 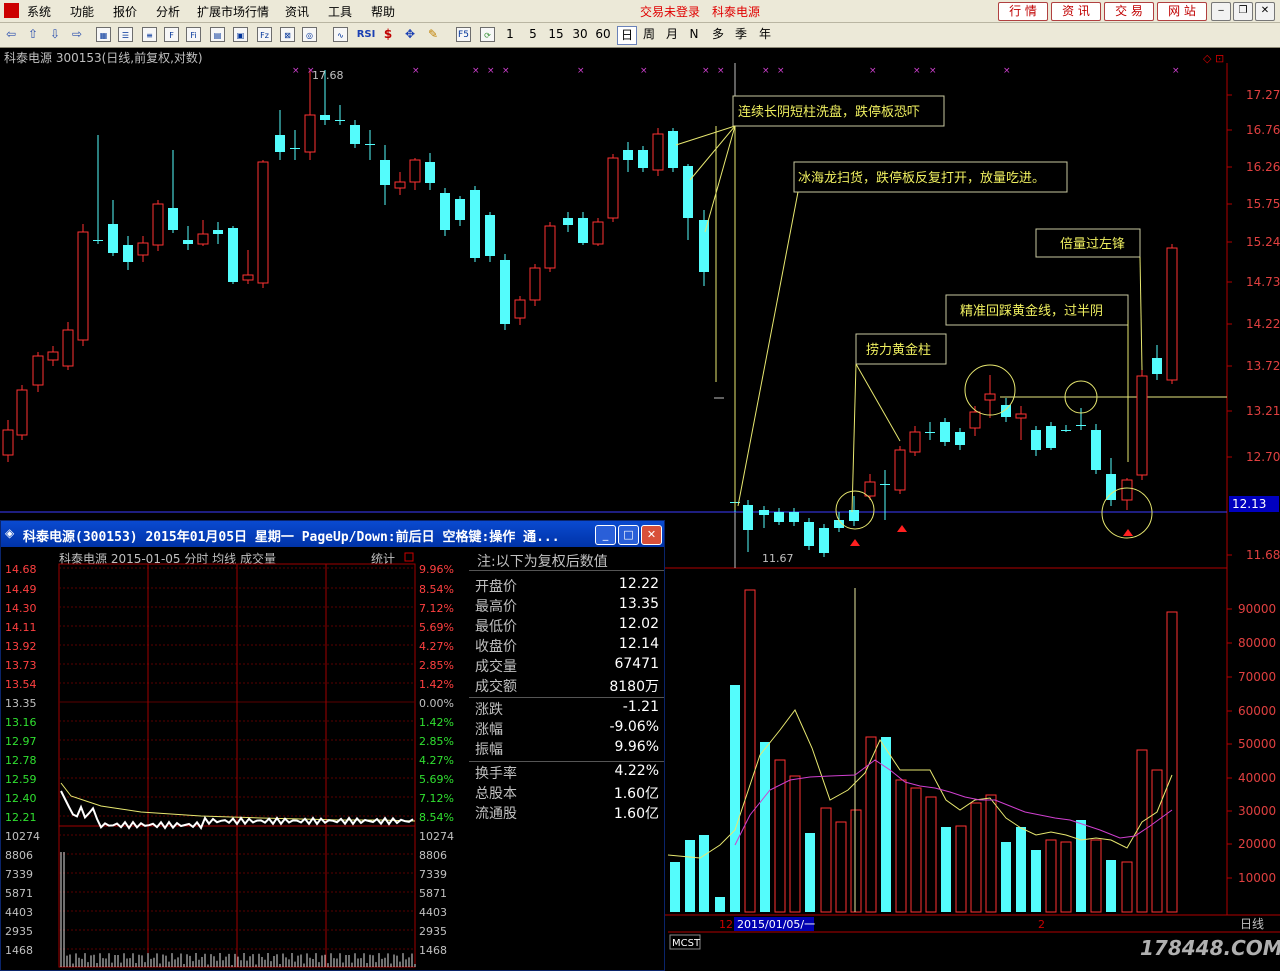 What do you see at coordinates (627, 35) in the screenshot?
I see `period-day: 日` at bounding box center [627, 35].